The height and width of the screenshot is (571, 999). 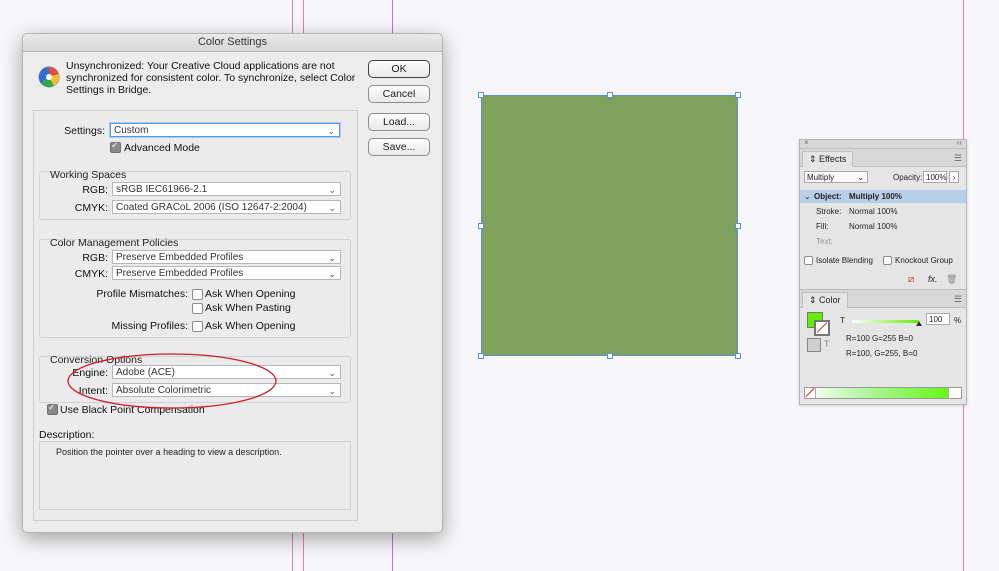 What do you see at coordinates (954, 393) in the screenshot?
I see `white-swatch` at bounding box center [954, 393].